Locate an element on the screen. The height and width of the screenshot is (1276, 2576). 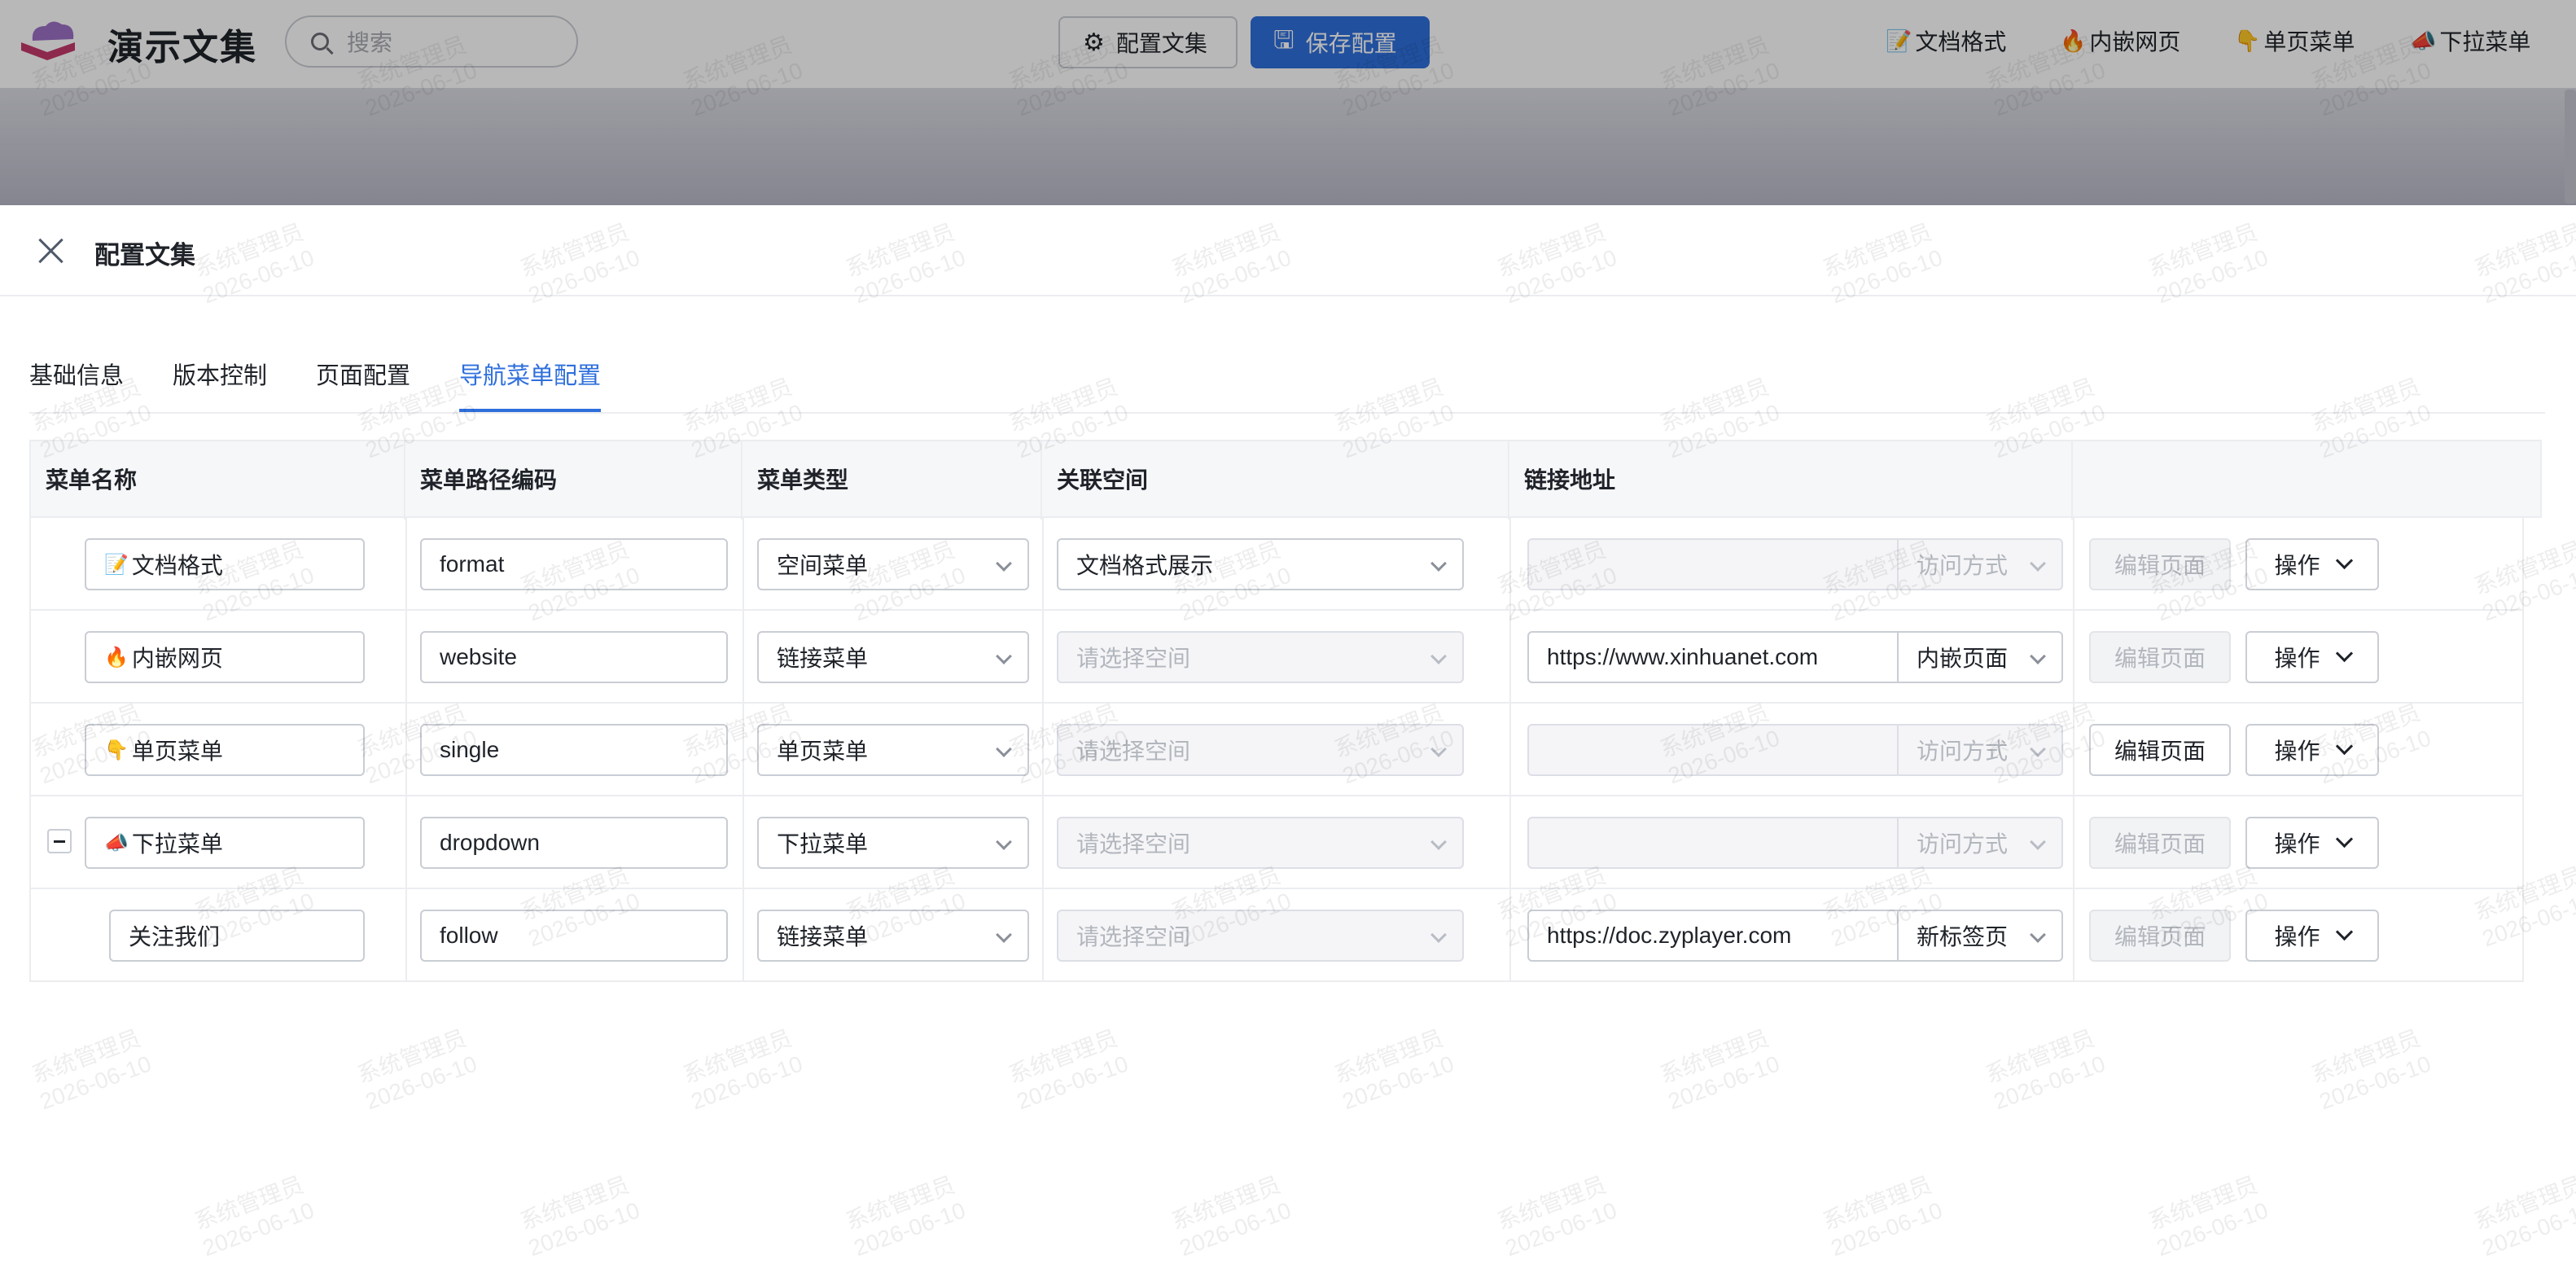
table-row: 📣 下拉菜单 dropdown 下拉菜单 请选择空间 访问方式 编辑页面 操作 is located at coordinates (1276, 843).